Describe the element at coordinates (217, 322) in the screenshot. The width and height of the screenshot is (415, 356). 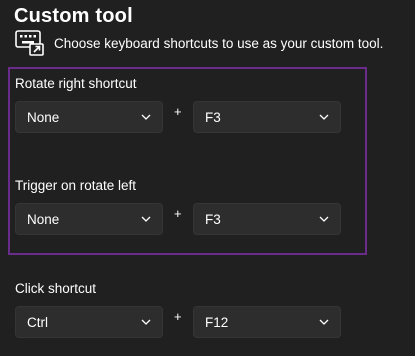
I see `dropdown-value: F12` at that location.